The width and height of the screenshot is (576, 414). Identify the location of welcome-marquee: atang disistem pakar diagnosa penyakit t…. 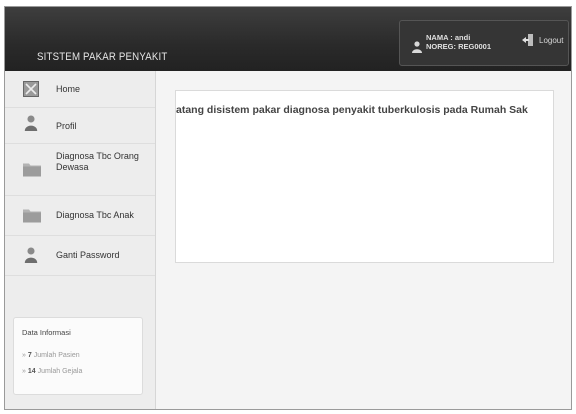
(352, 110).